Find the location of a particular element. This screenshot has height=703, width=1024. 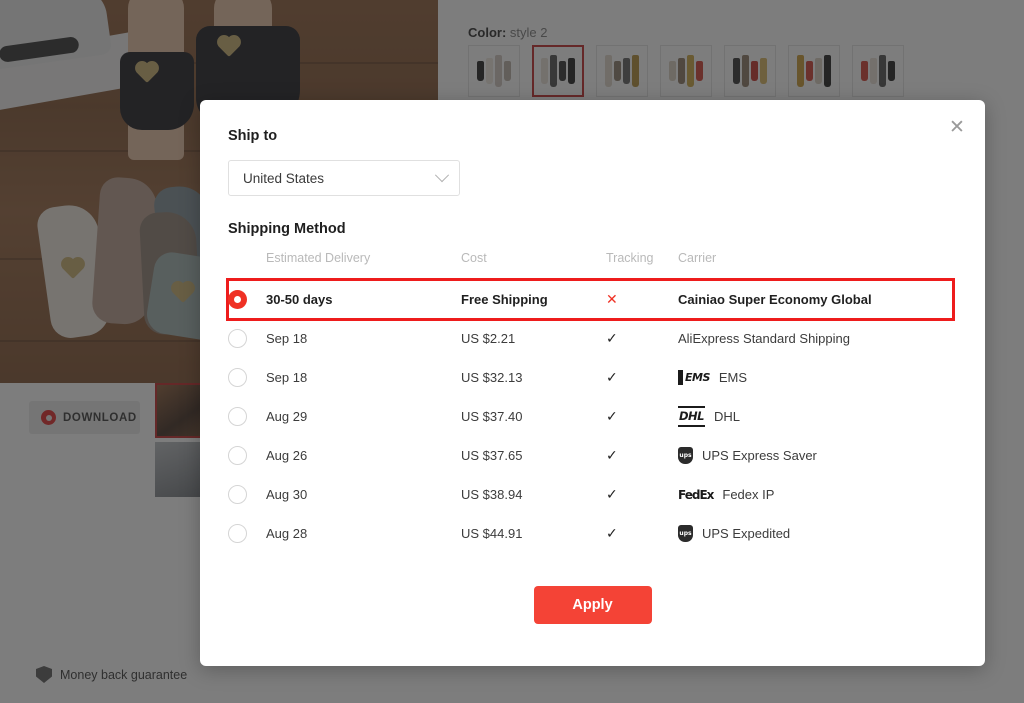

carrier-content: DHL DHL is located at coordinates (815, 416).